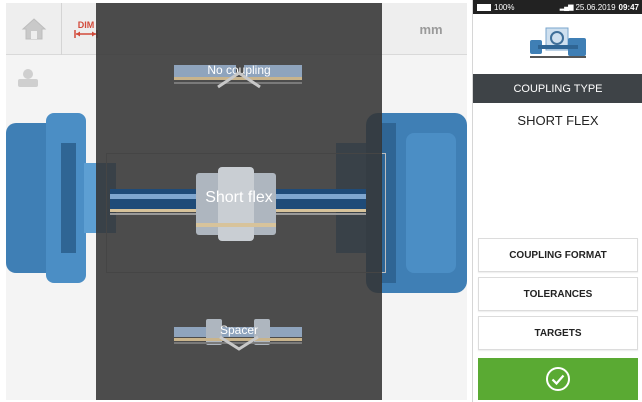  What do you see at coordinates (504, 7) in the screenshot?
I see `battery-level: 100%` at bounding box center [504, 7].